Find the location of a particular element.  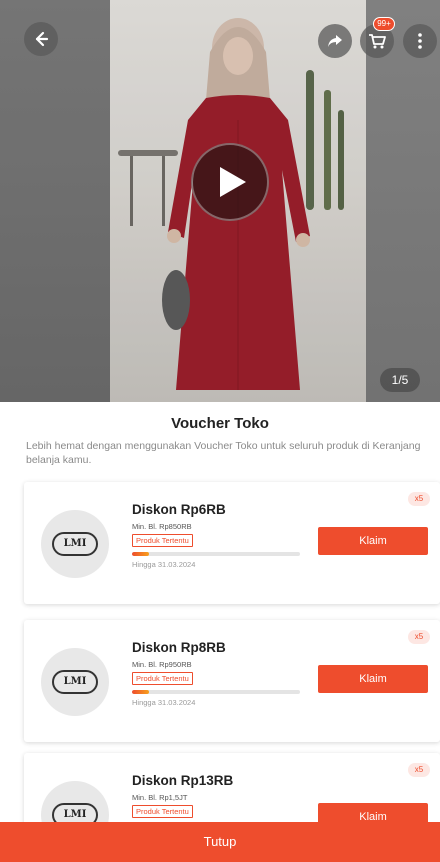

close-button: Tutup is located at coordinates (220, 842).